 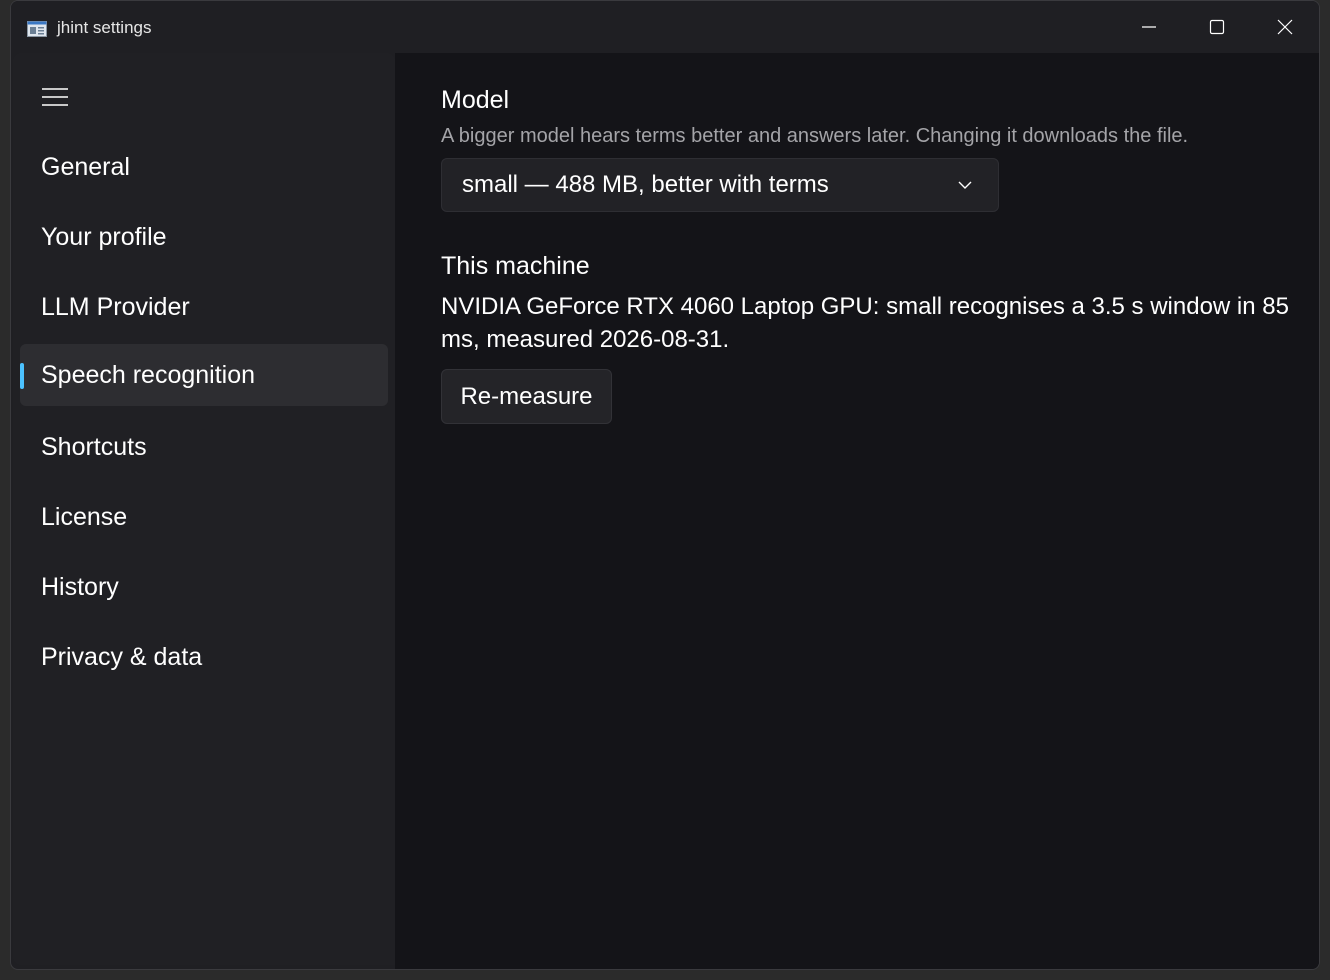 I want to click on model-section-title: Model, so click(x=475, y=100).